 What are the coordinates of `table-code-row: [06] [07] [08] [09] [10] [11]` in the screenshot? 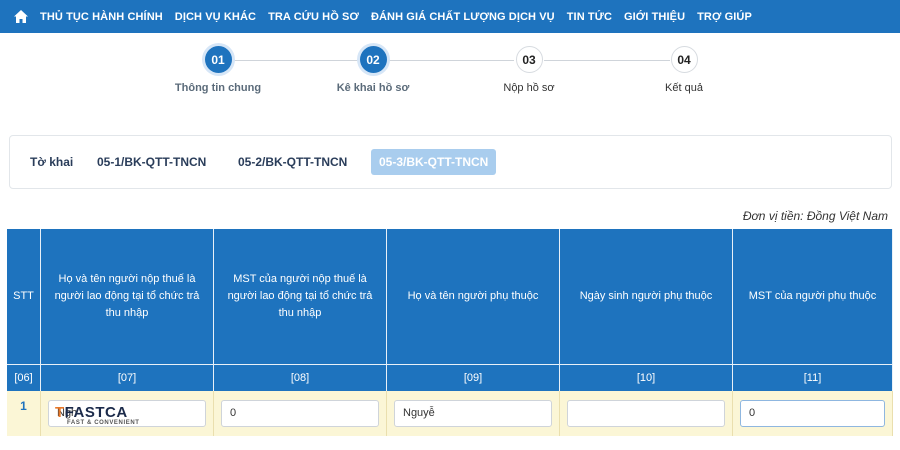 It's located at (450, 377).